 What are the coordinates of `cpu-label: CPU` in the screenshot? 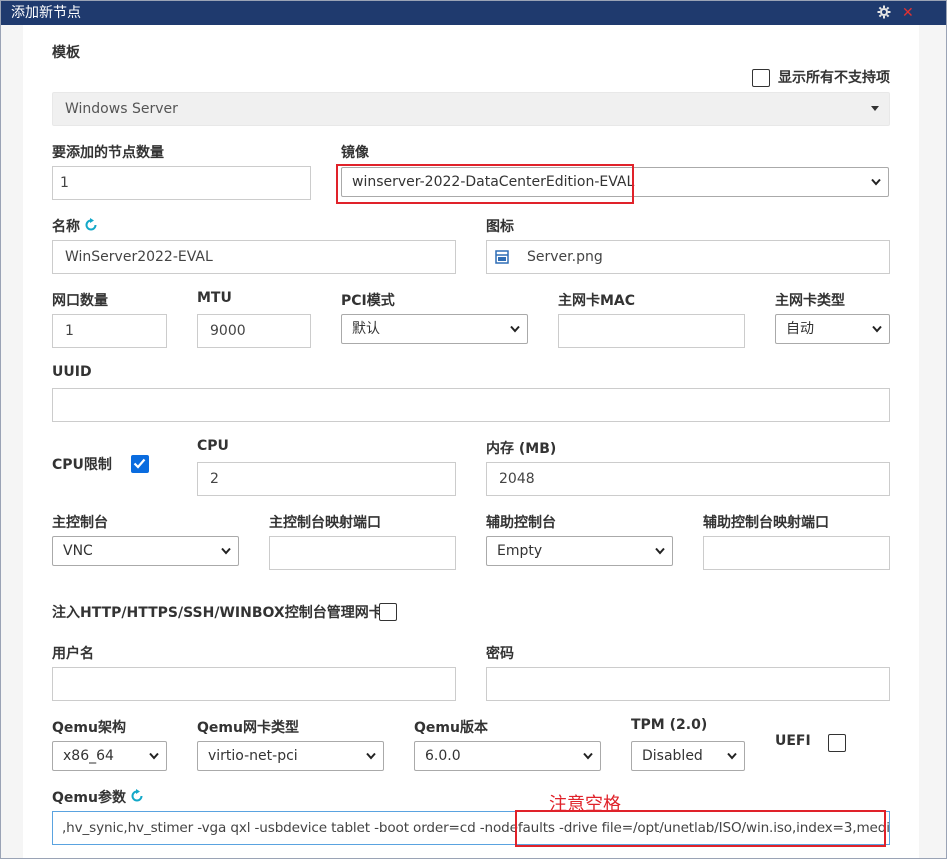 It's located at (213, 446).